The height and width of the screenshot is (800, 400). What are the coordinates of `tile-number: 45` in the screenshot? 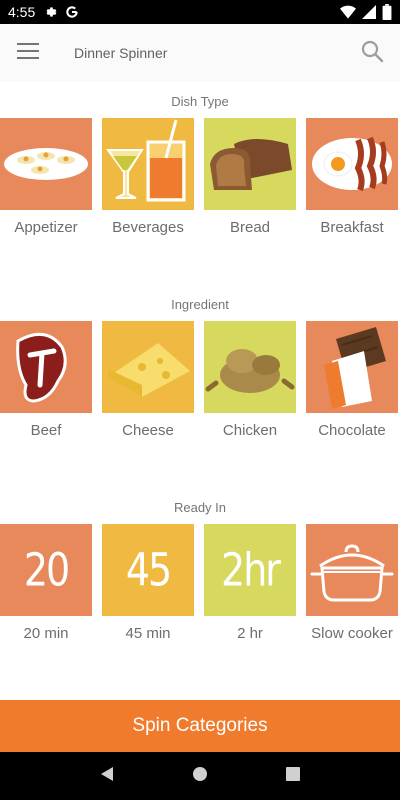 It's located at (148, 570).